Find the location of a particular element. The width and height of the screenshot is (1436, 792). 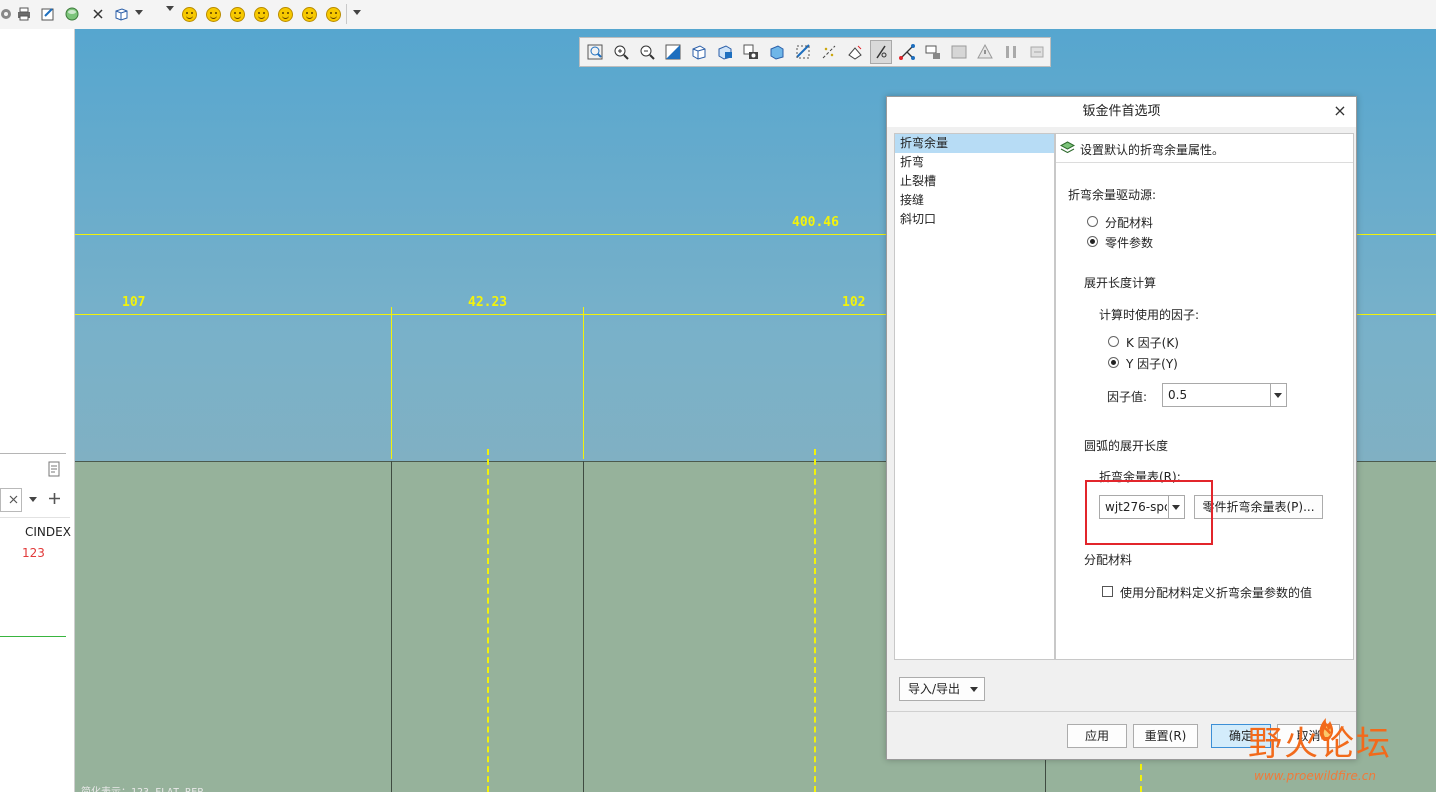

category-bend: 折弯 is located at coordinates (974, 162).